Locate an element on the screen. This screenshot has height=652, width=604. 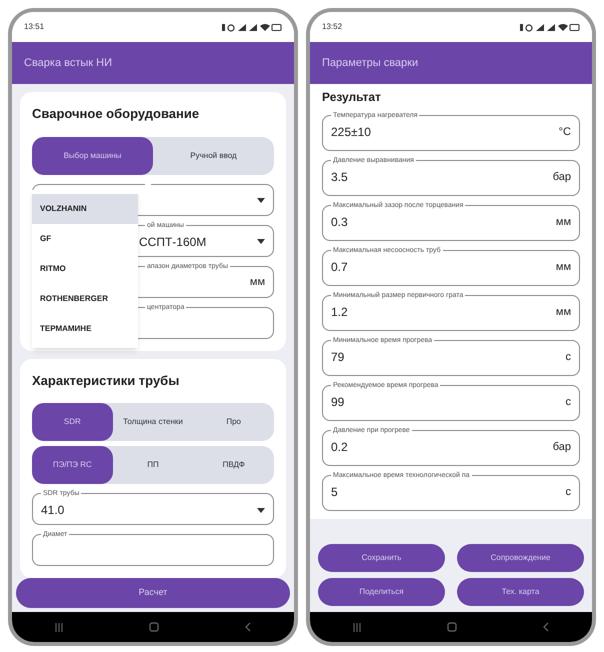
field-value: 0.7 is located at coordinates (339, 267).